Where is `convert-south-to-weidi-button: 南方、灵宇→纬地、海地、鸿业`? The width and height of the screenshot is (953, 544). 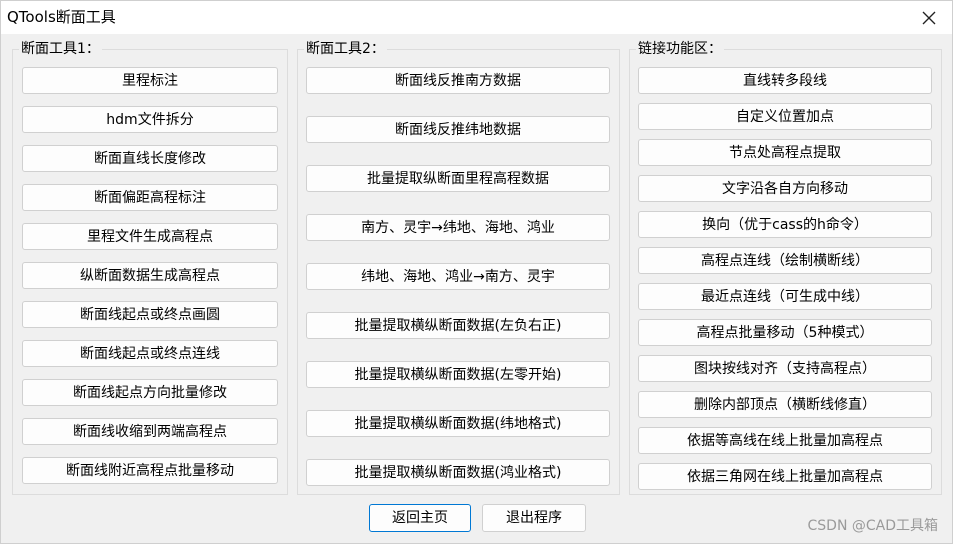
convert-south-to-weidi-button: 南方、灵宇→纬地、海地、鸿业 is located at coordinates (458, 227).